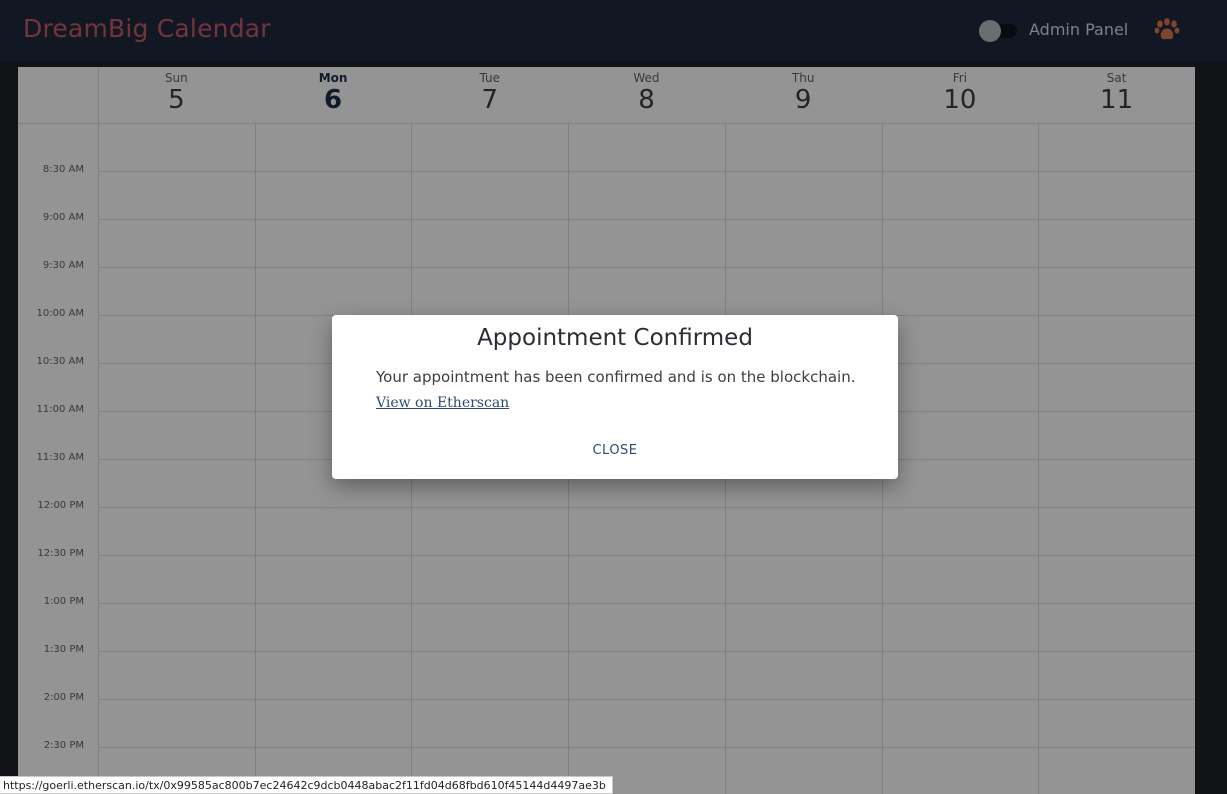 The width and height of the screenshot is (1227, 794). What do you see at coordinates (442, 403) in the screenshot?
I see `etherscan-link: View on Etherscan` at bounding box center [442, 403].